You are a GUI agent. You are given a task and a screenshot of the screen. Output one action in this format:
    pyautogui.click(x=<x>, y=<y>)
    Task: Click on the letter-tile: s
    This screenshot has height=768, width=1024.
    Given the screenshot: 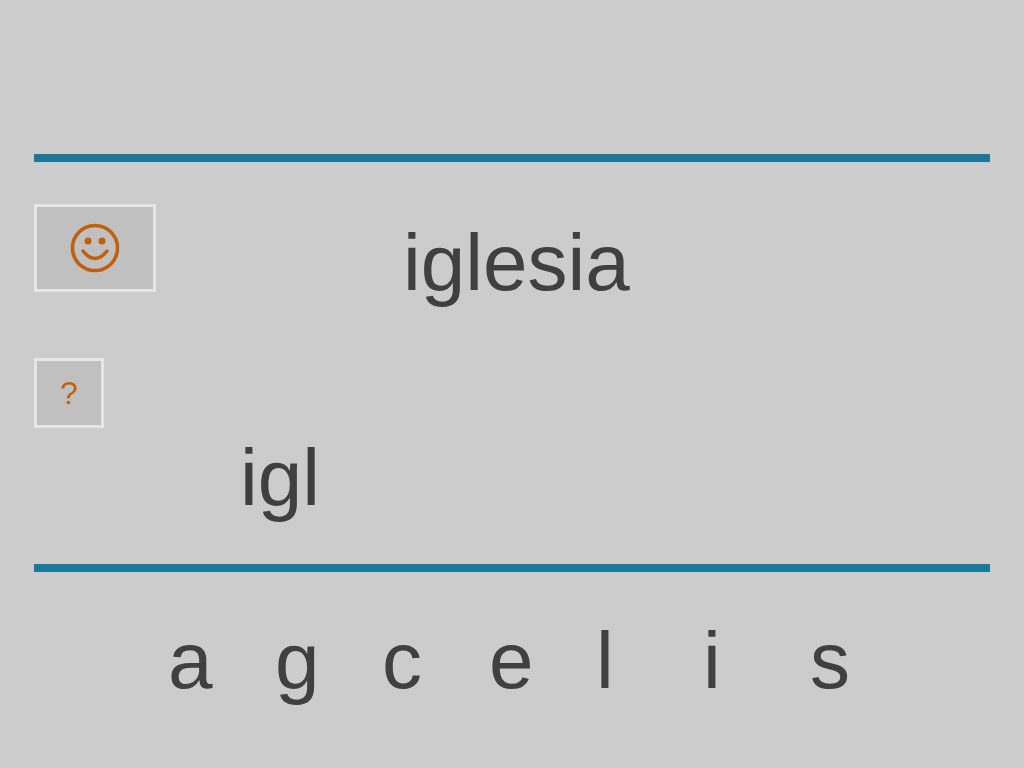 What is the action you would take?
    pyautogui.click(x=863, y=661)
    